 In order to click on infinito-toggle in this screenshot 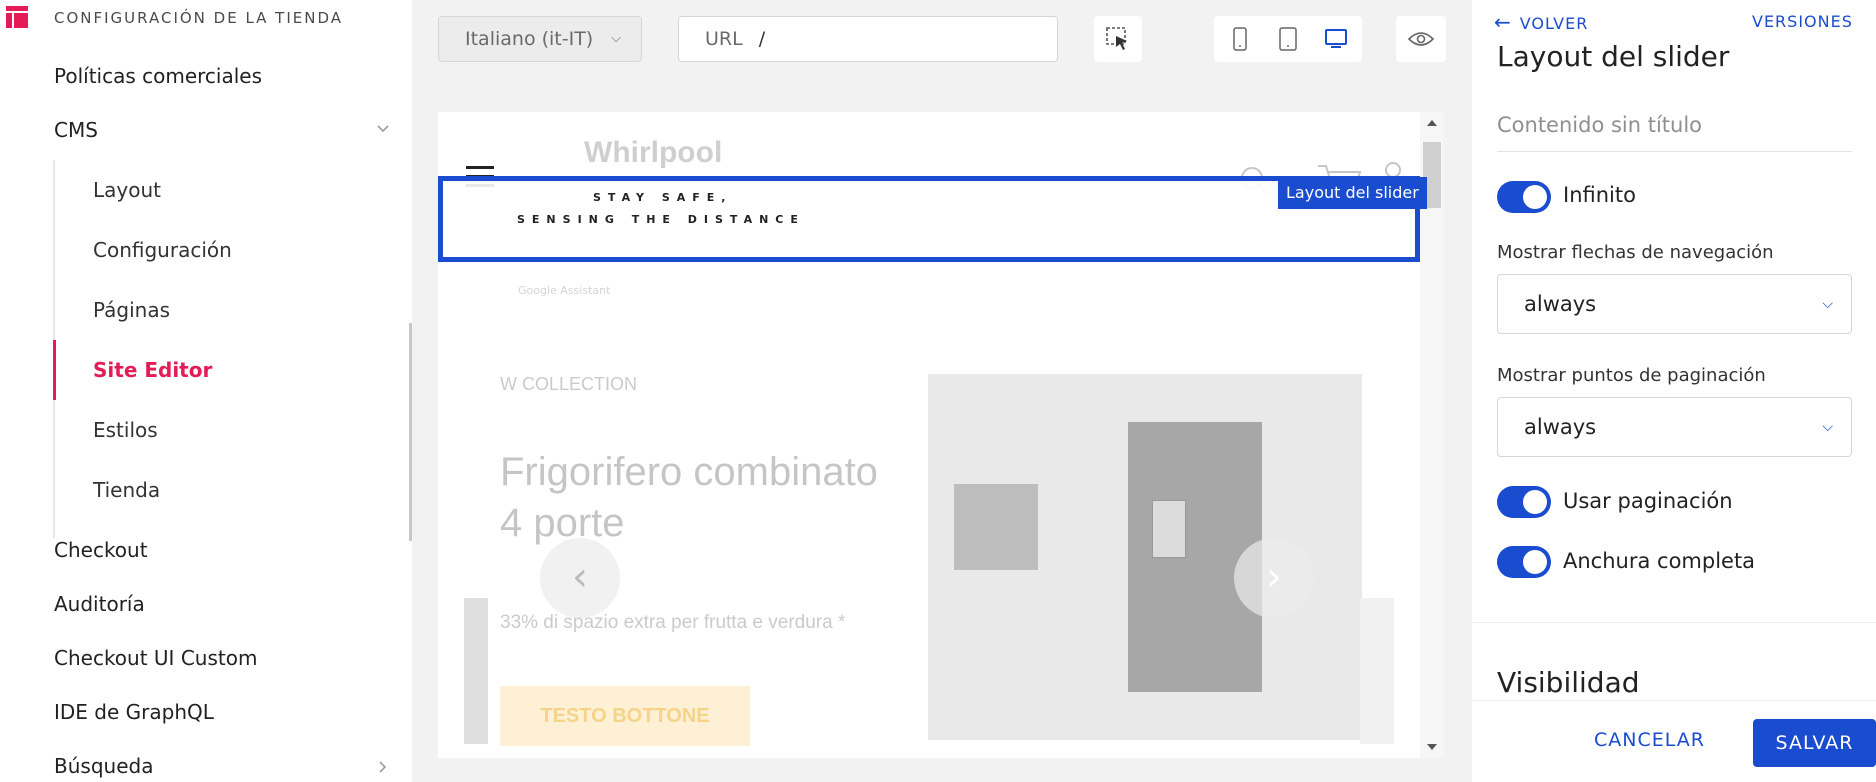, I will do `click(1524, 197)`.